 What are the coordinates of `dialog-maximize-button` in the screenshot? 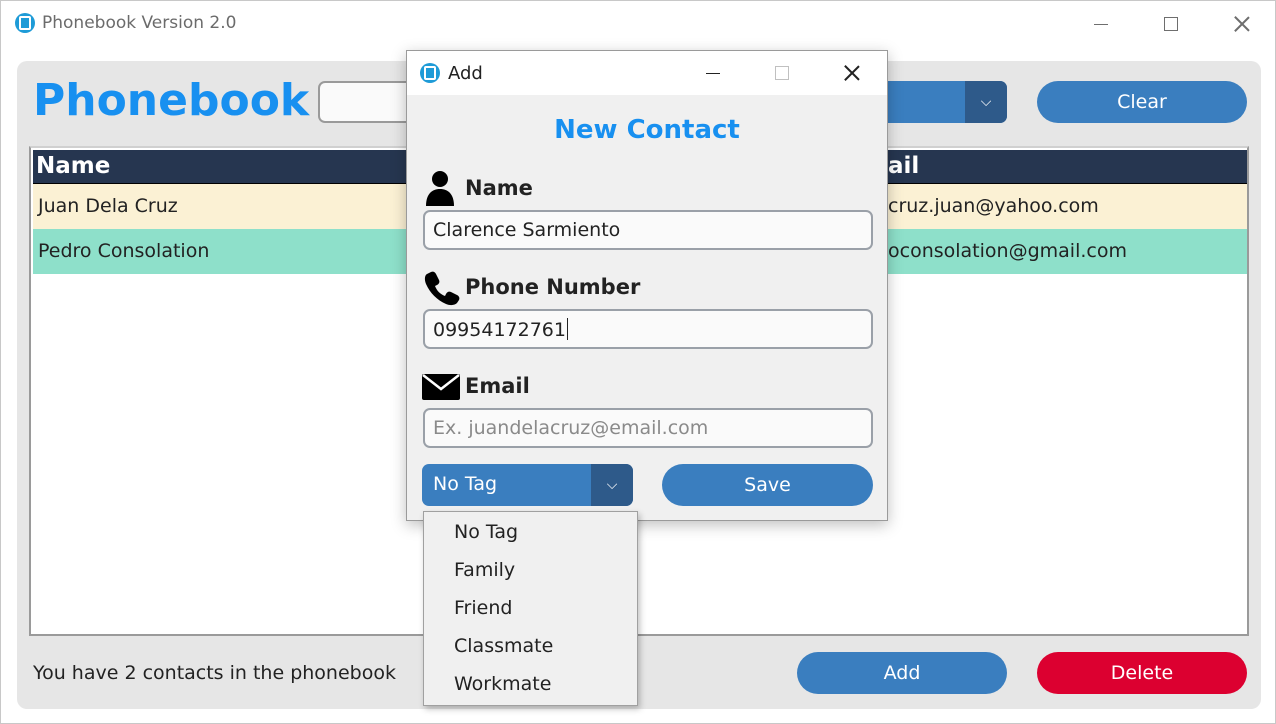 It's located at (782, 73).